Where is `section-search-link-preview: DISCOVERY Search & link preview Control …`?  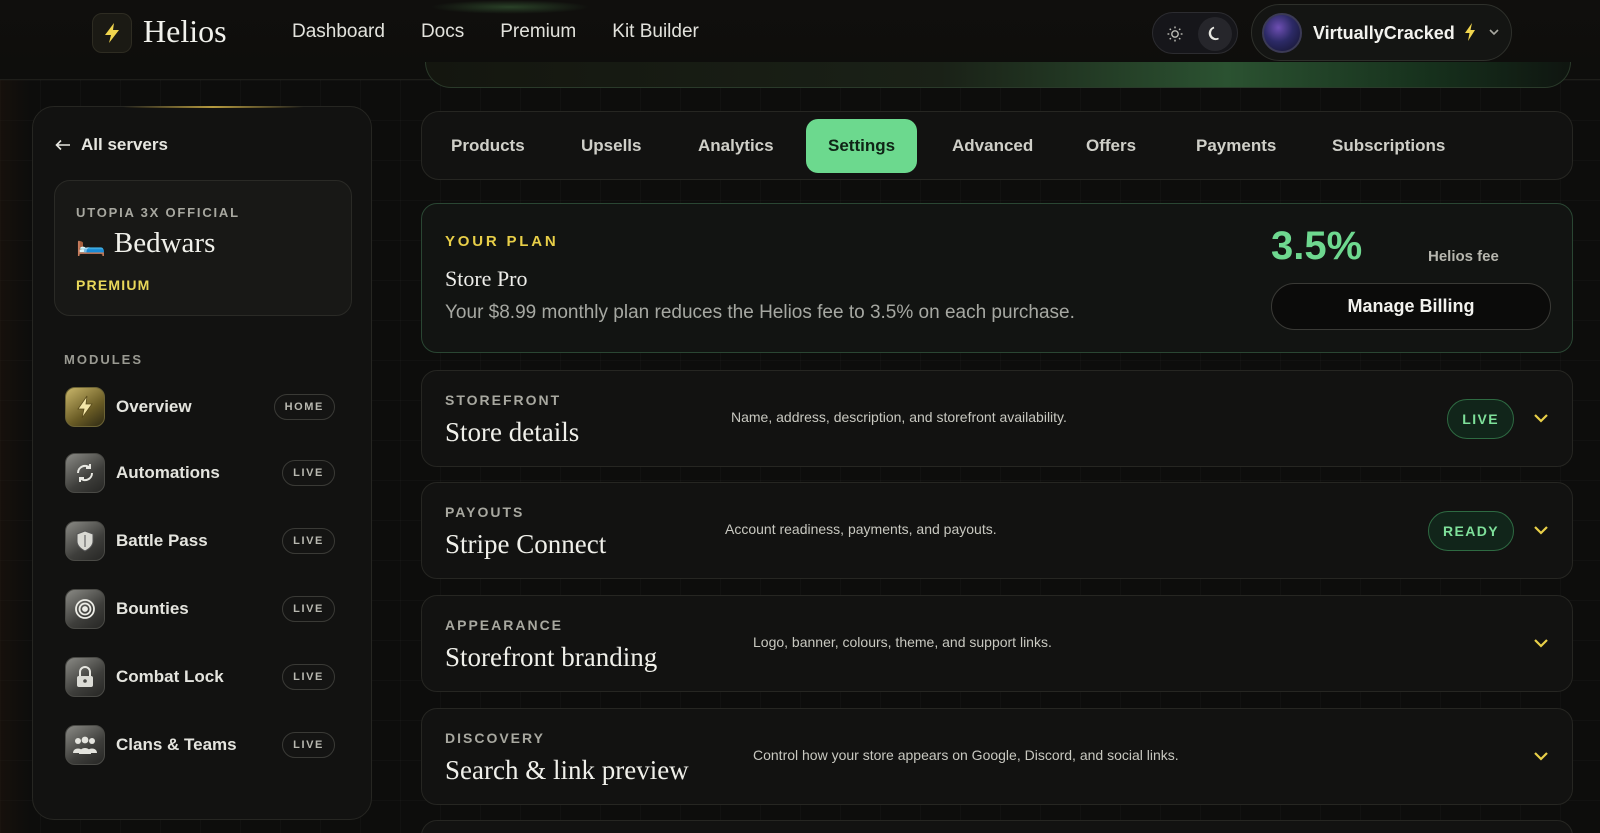 section-search-link-preview: DISCOVERY Search & link preview Control … is located at coordinates (997, 756).